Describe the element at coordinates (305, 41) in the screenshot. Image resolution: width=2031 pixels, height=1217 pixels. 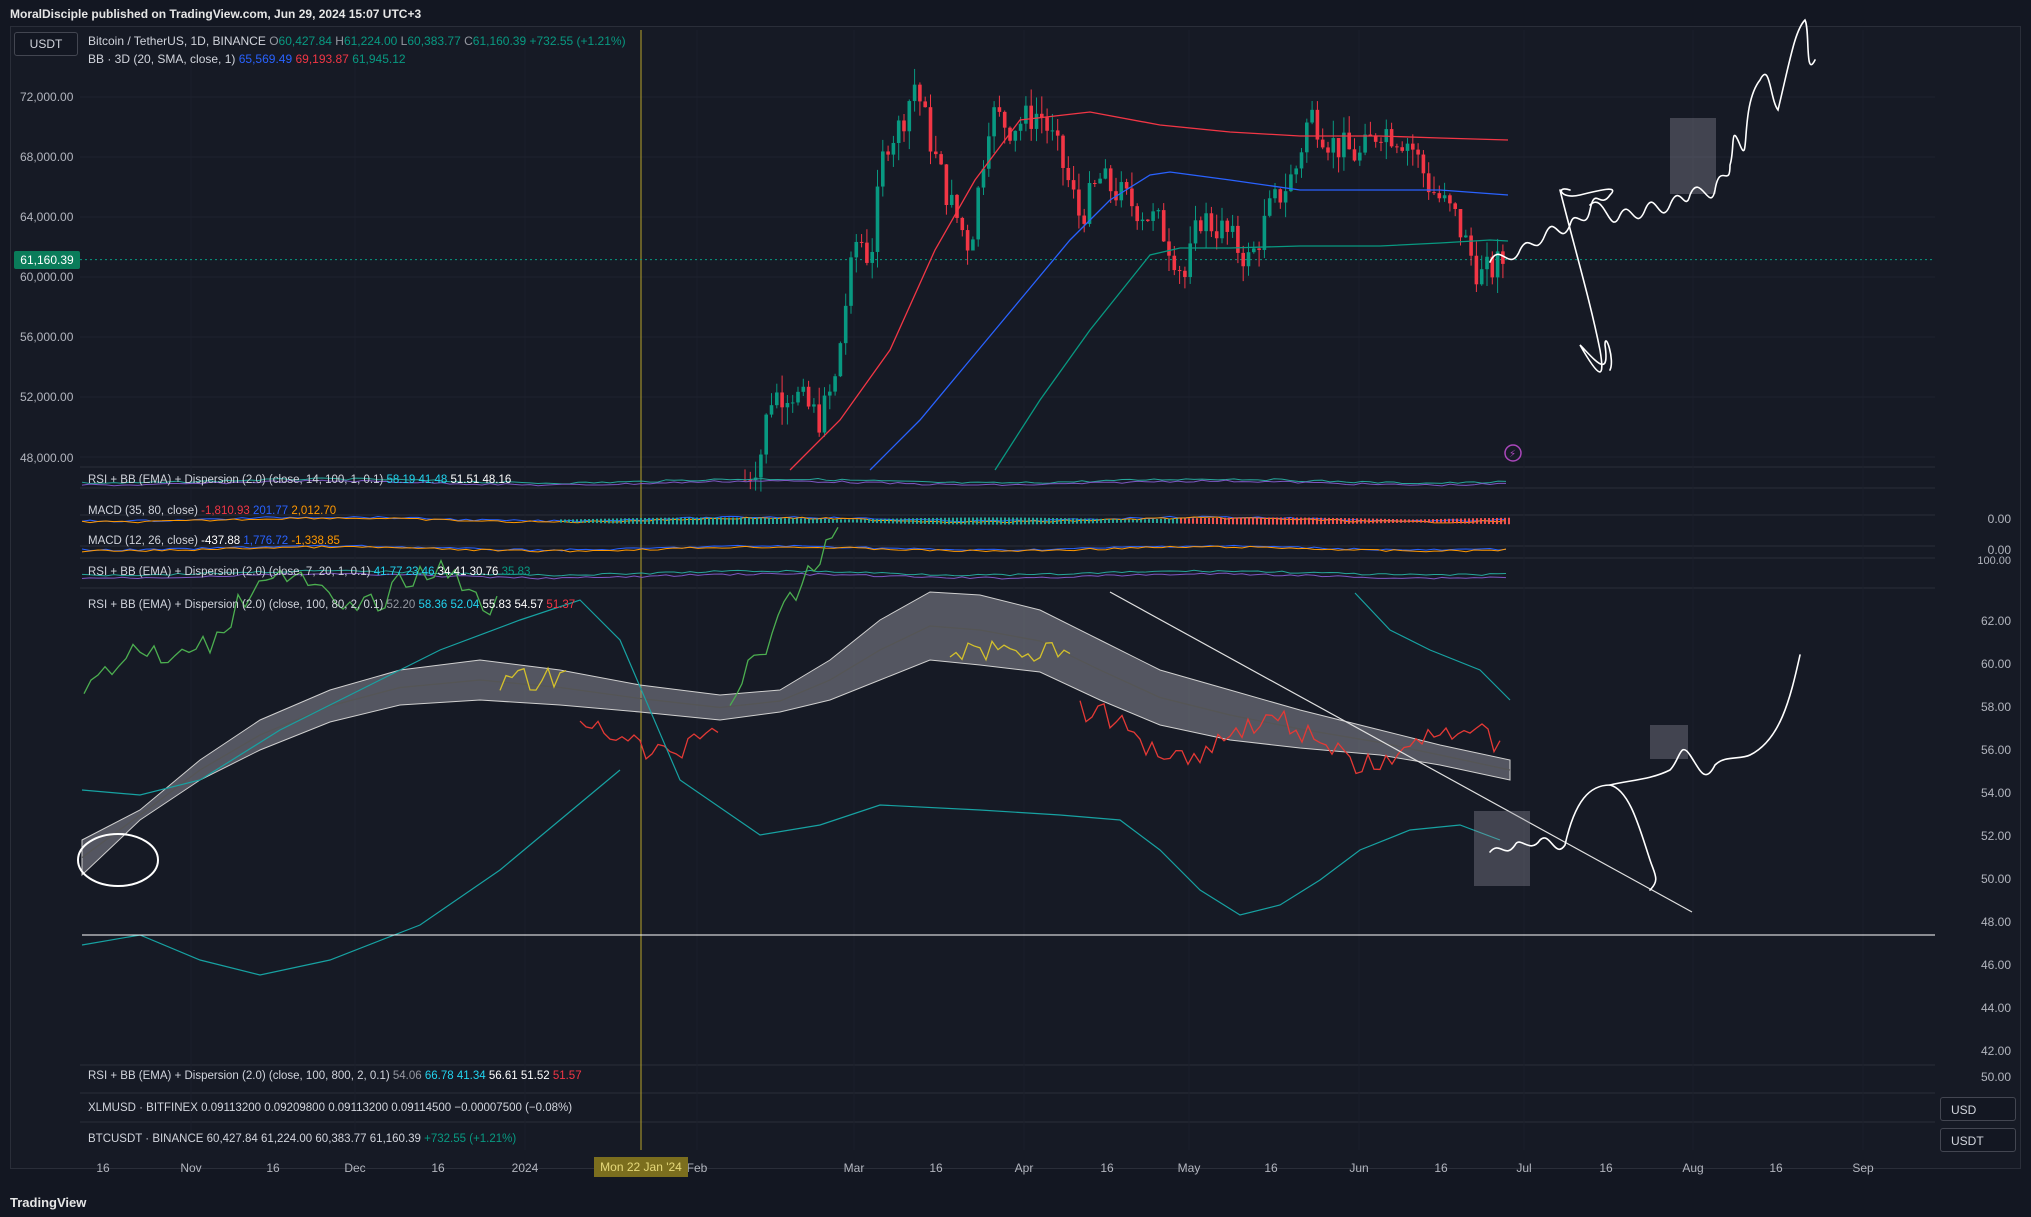
I see `open-value: 60,427.84` at that location.